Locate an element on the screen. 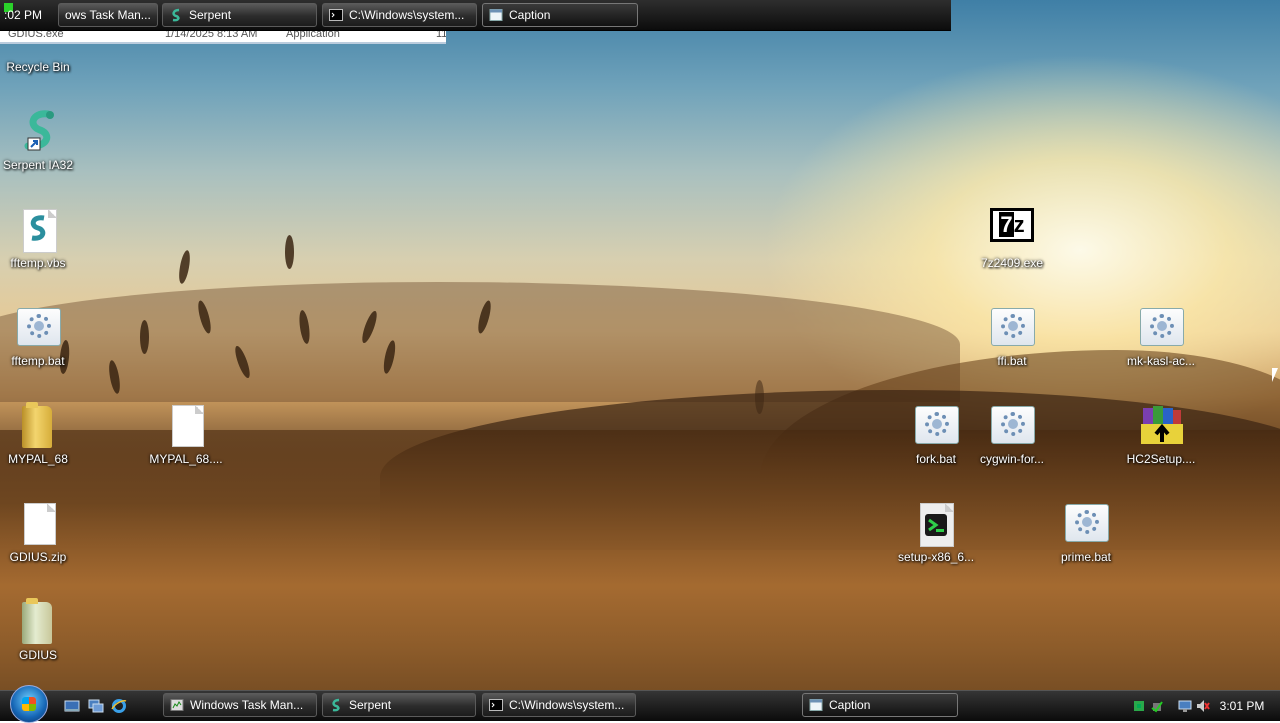 The image size is (1280, 723). desktop-icon-mypal-folder: MYPAL_68 is located at coordinates (38, 434).